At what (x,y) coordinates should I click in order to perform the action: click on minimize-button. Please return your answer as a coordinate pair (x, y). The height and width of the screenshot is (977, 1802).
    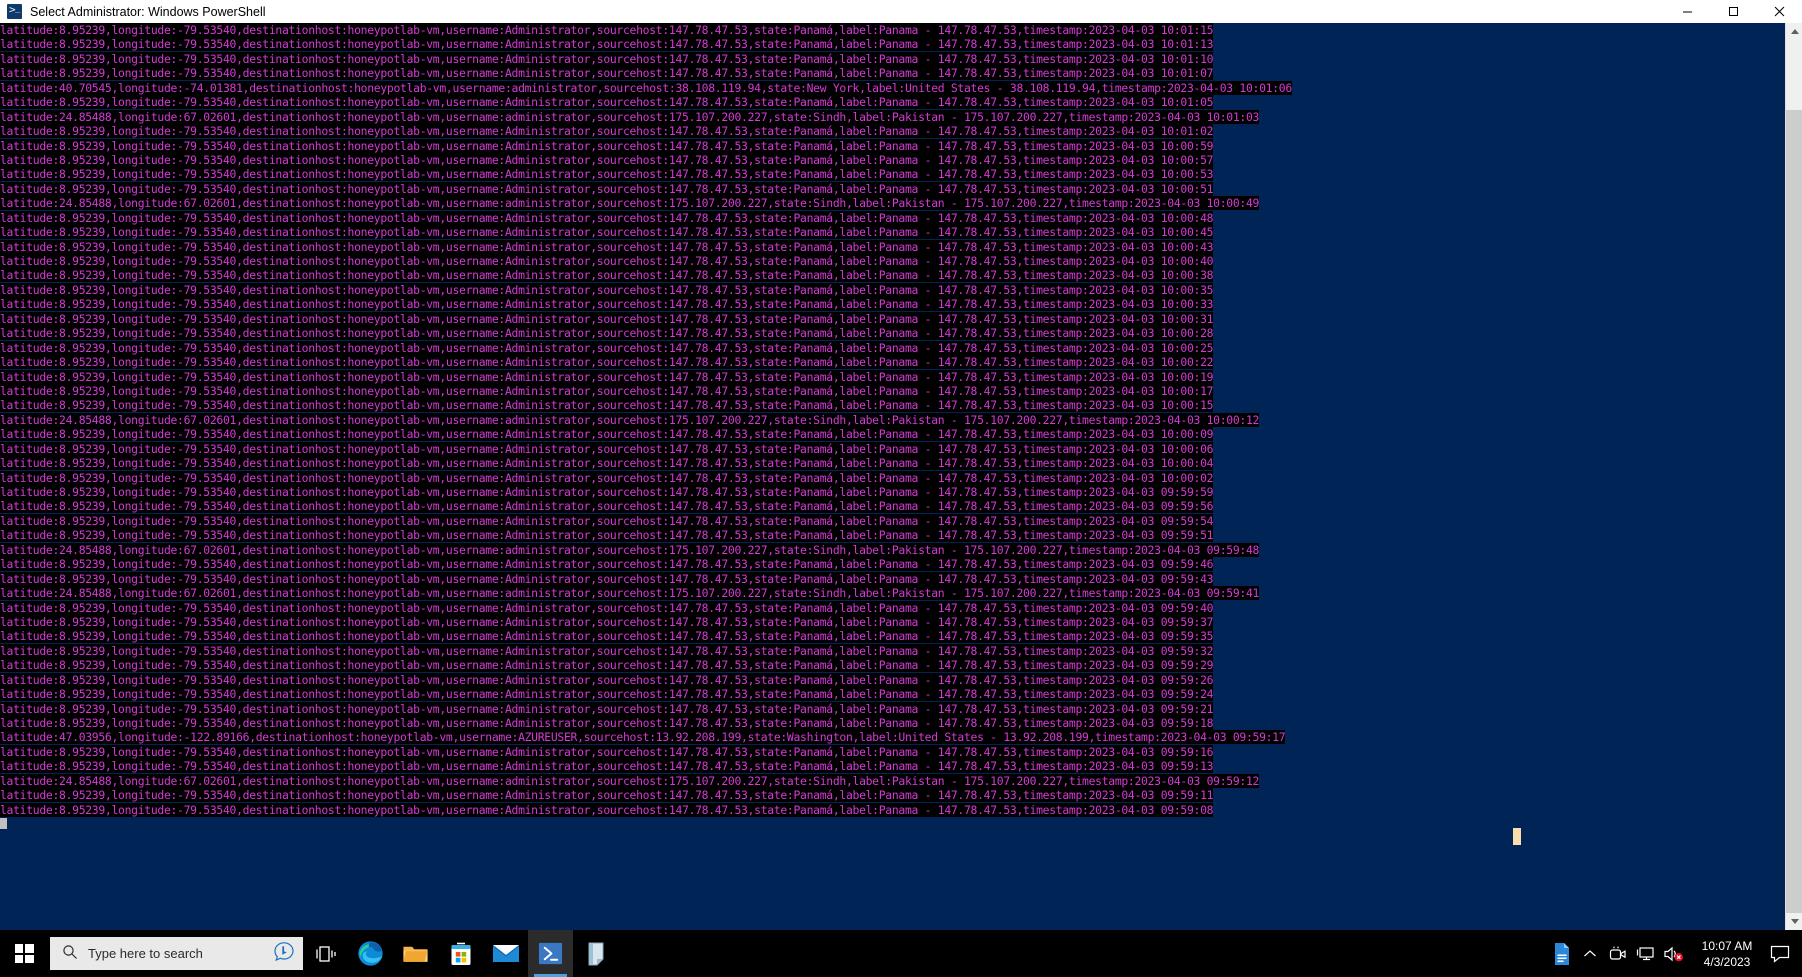
    Looking at the image, I should click on (1687, 11).